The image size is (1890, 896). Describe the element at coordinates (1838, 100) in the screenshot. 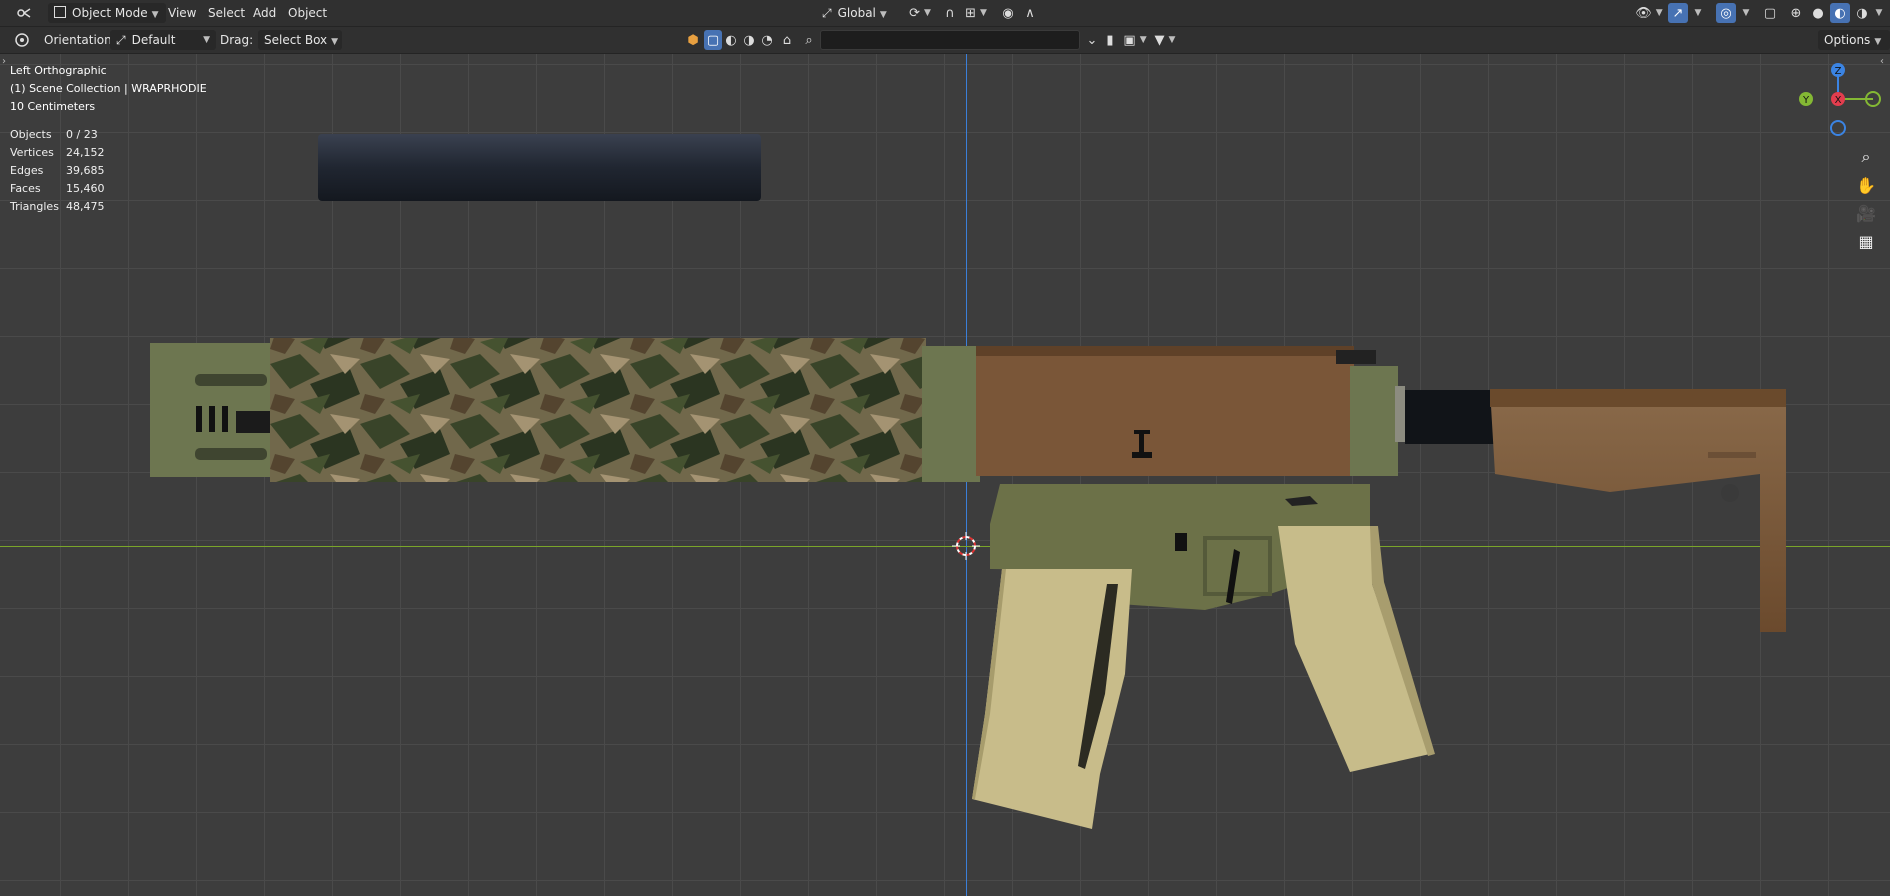

I see `gizmo-x-label: X` at that location.